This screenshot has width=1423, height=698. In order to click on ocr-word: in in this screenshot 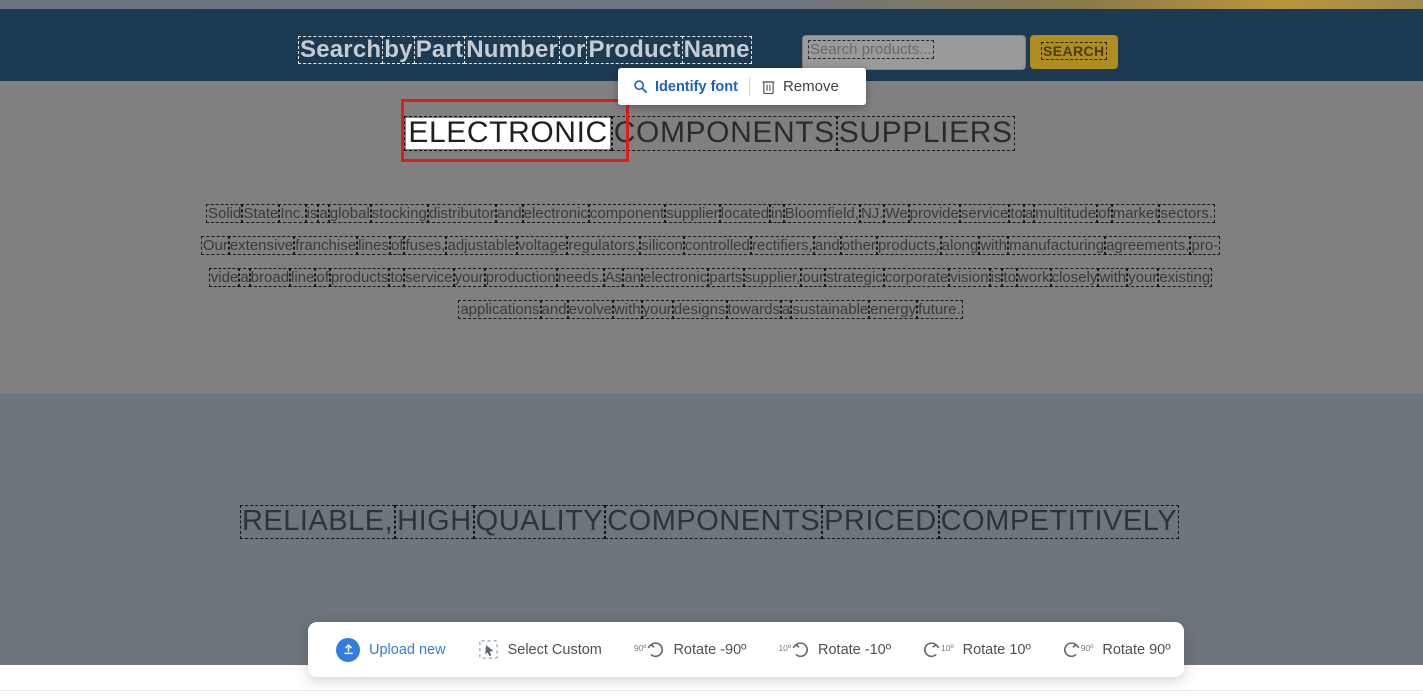, I will do `click(777, 213)`.